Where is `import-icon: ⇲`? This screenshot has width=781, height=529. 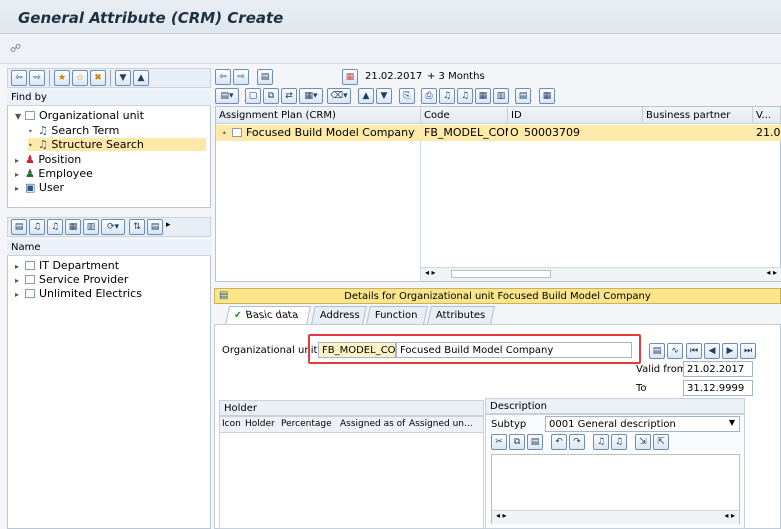
import-icon: ⇲ is located at coordinates (643, 442).